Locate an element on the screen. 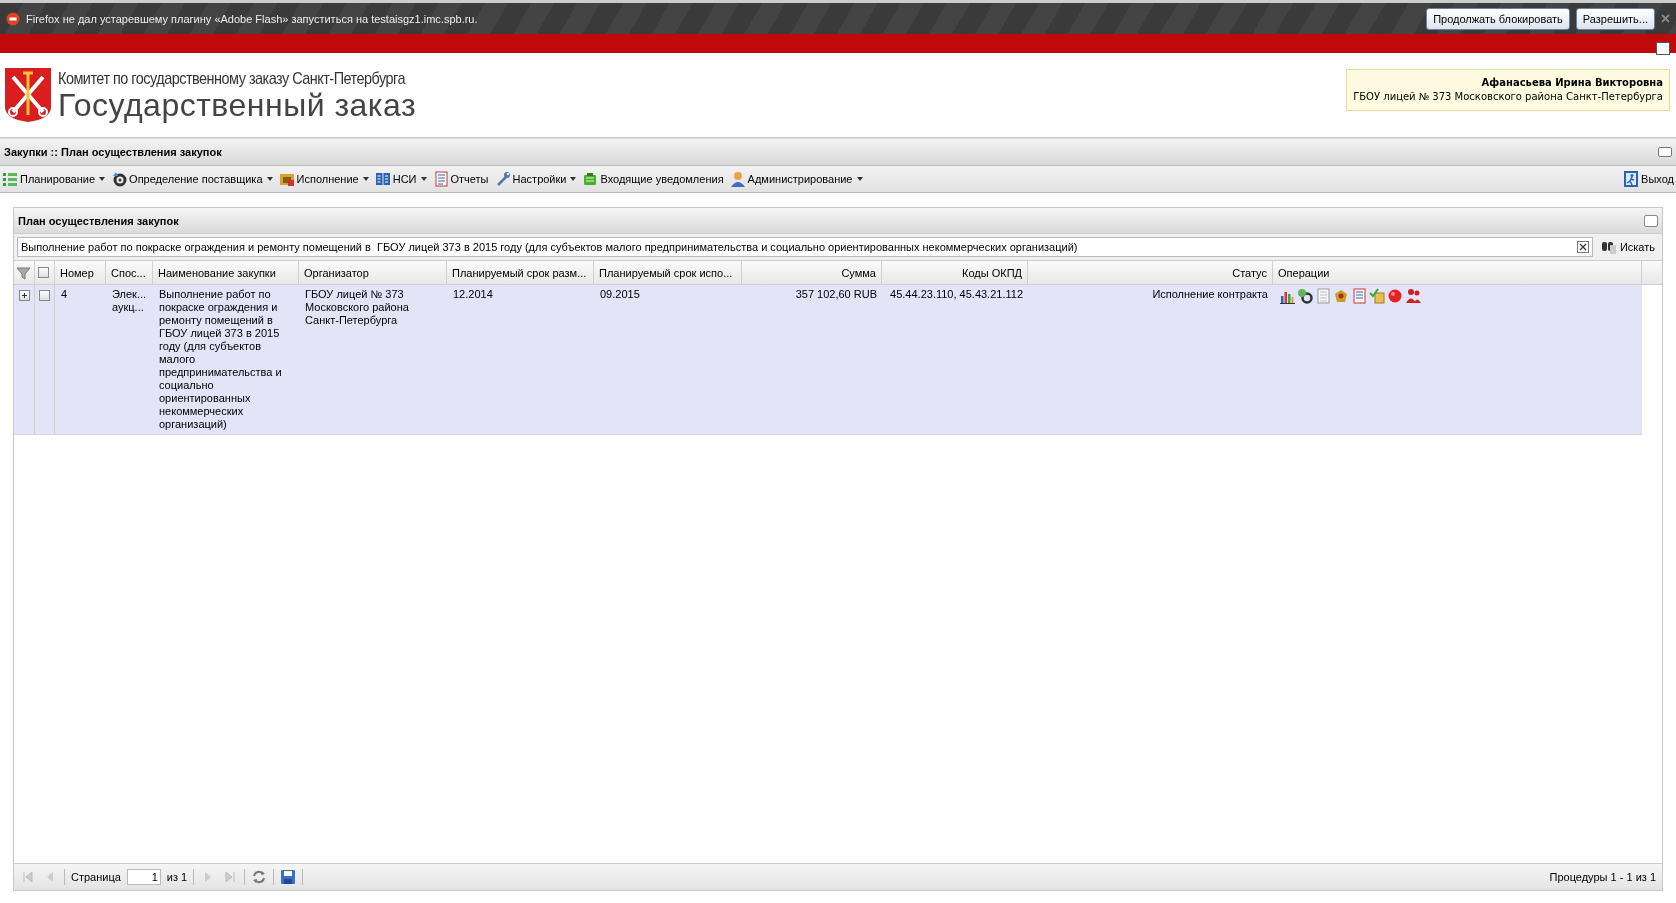 The width and height of the screenshot is (1676, 903). stop-icon is located at coordinates (1395, 296).